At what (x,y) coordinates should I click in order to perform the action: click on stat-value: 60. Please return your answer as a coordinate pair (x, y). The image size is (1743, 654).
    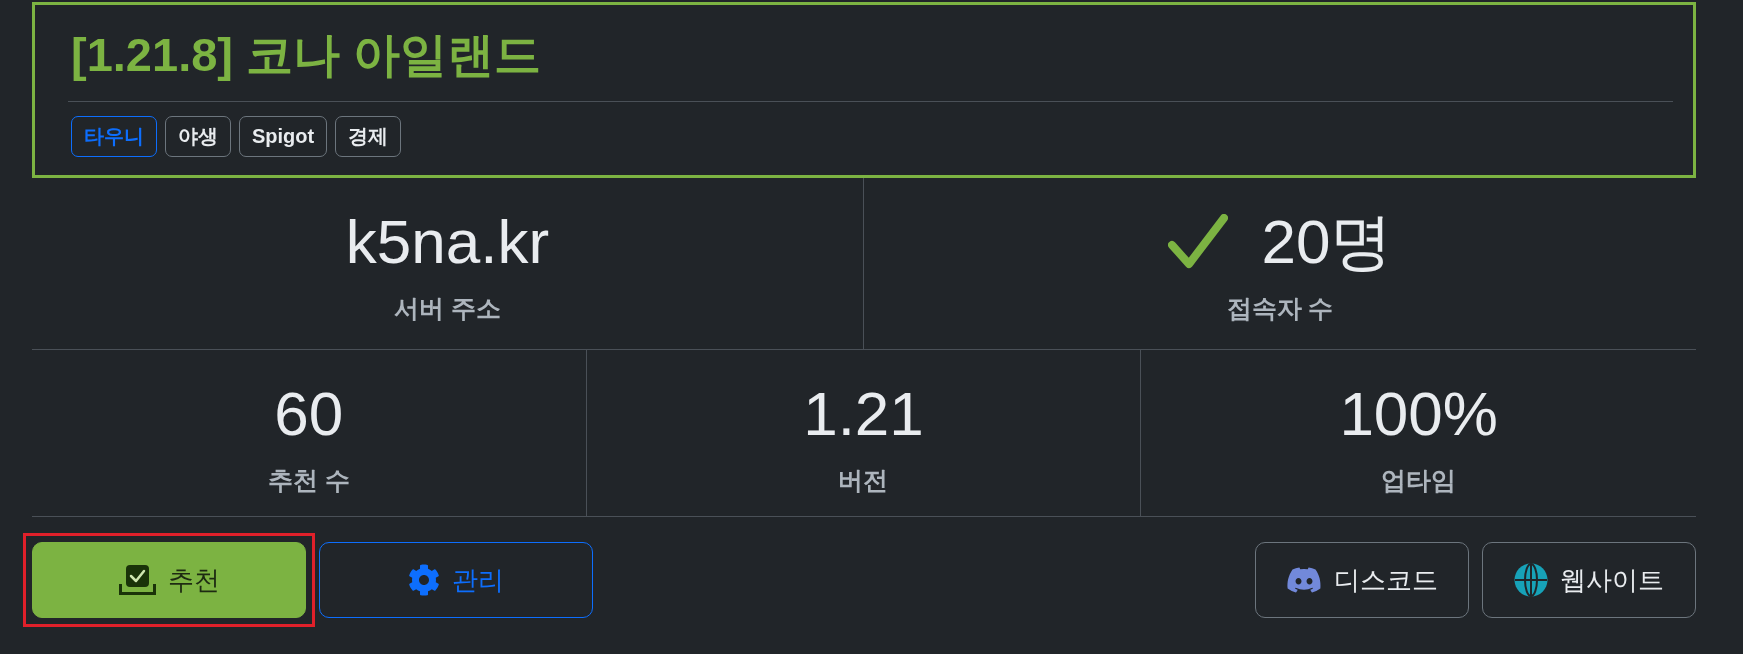
    Looking at the image, I should click on (309, 414).